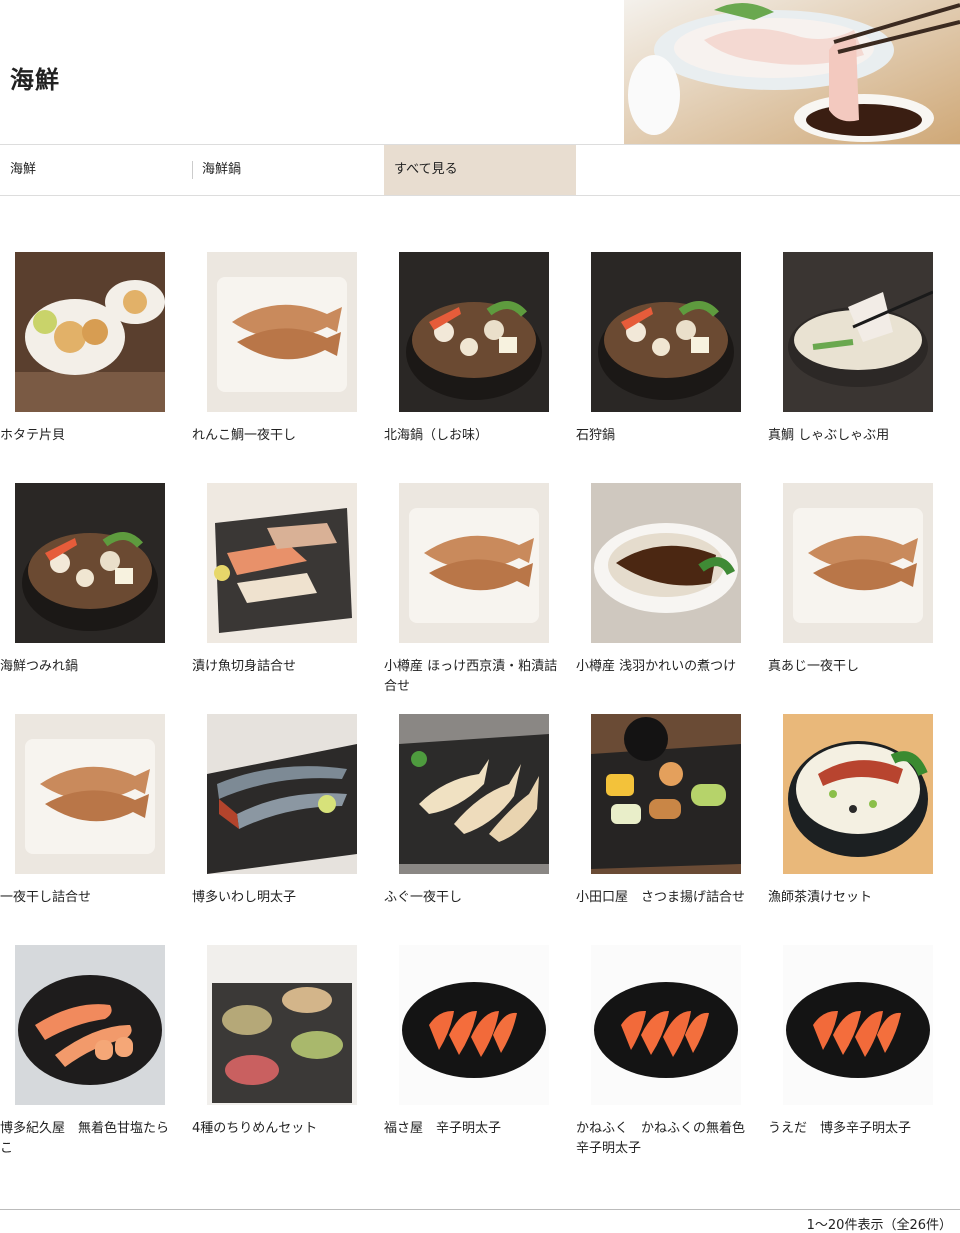  I want to click on product-card: うえだ 博多辛子明太子, so click(864, 1056).